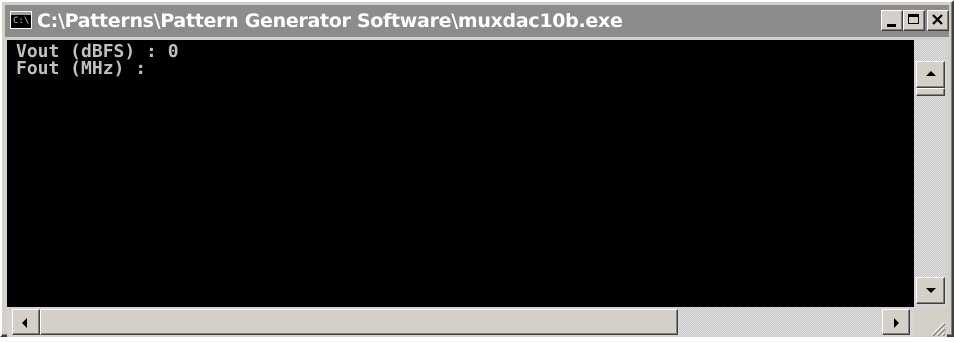  I want to click on arrow-left-icon, so click(24, 323).